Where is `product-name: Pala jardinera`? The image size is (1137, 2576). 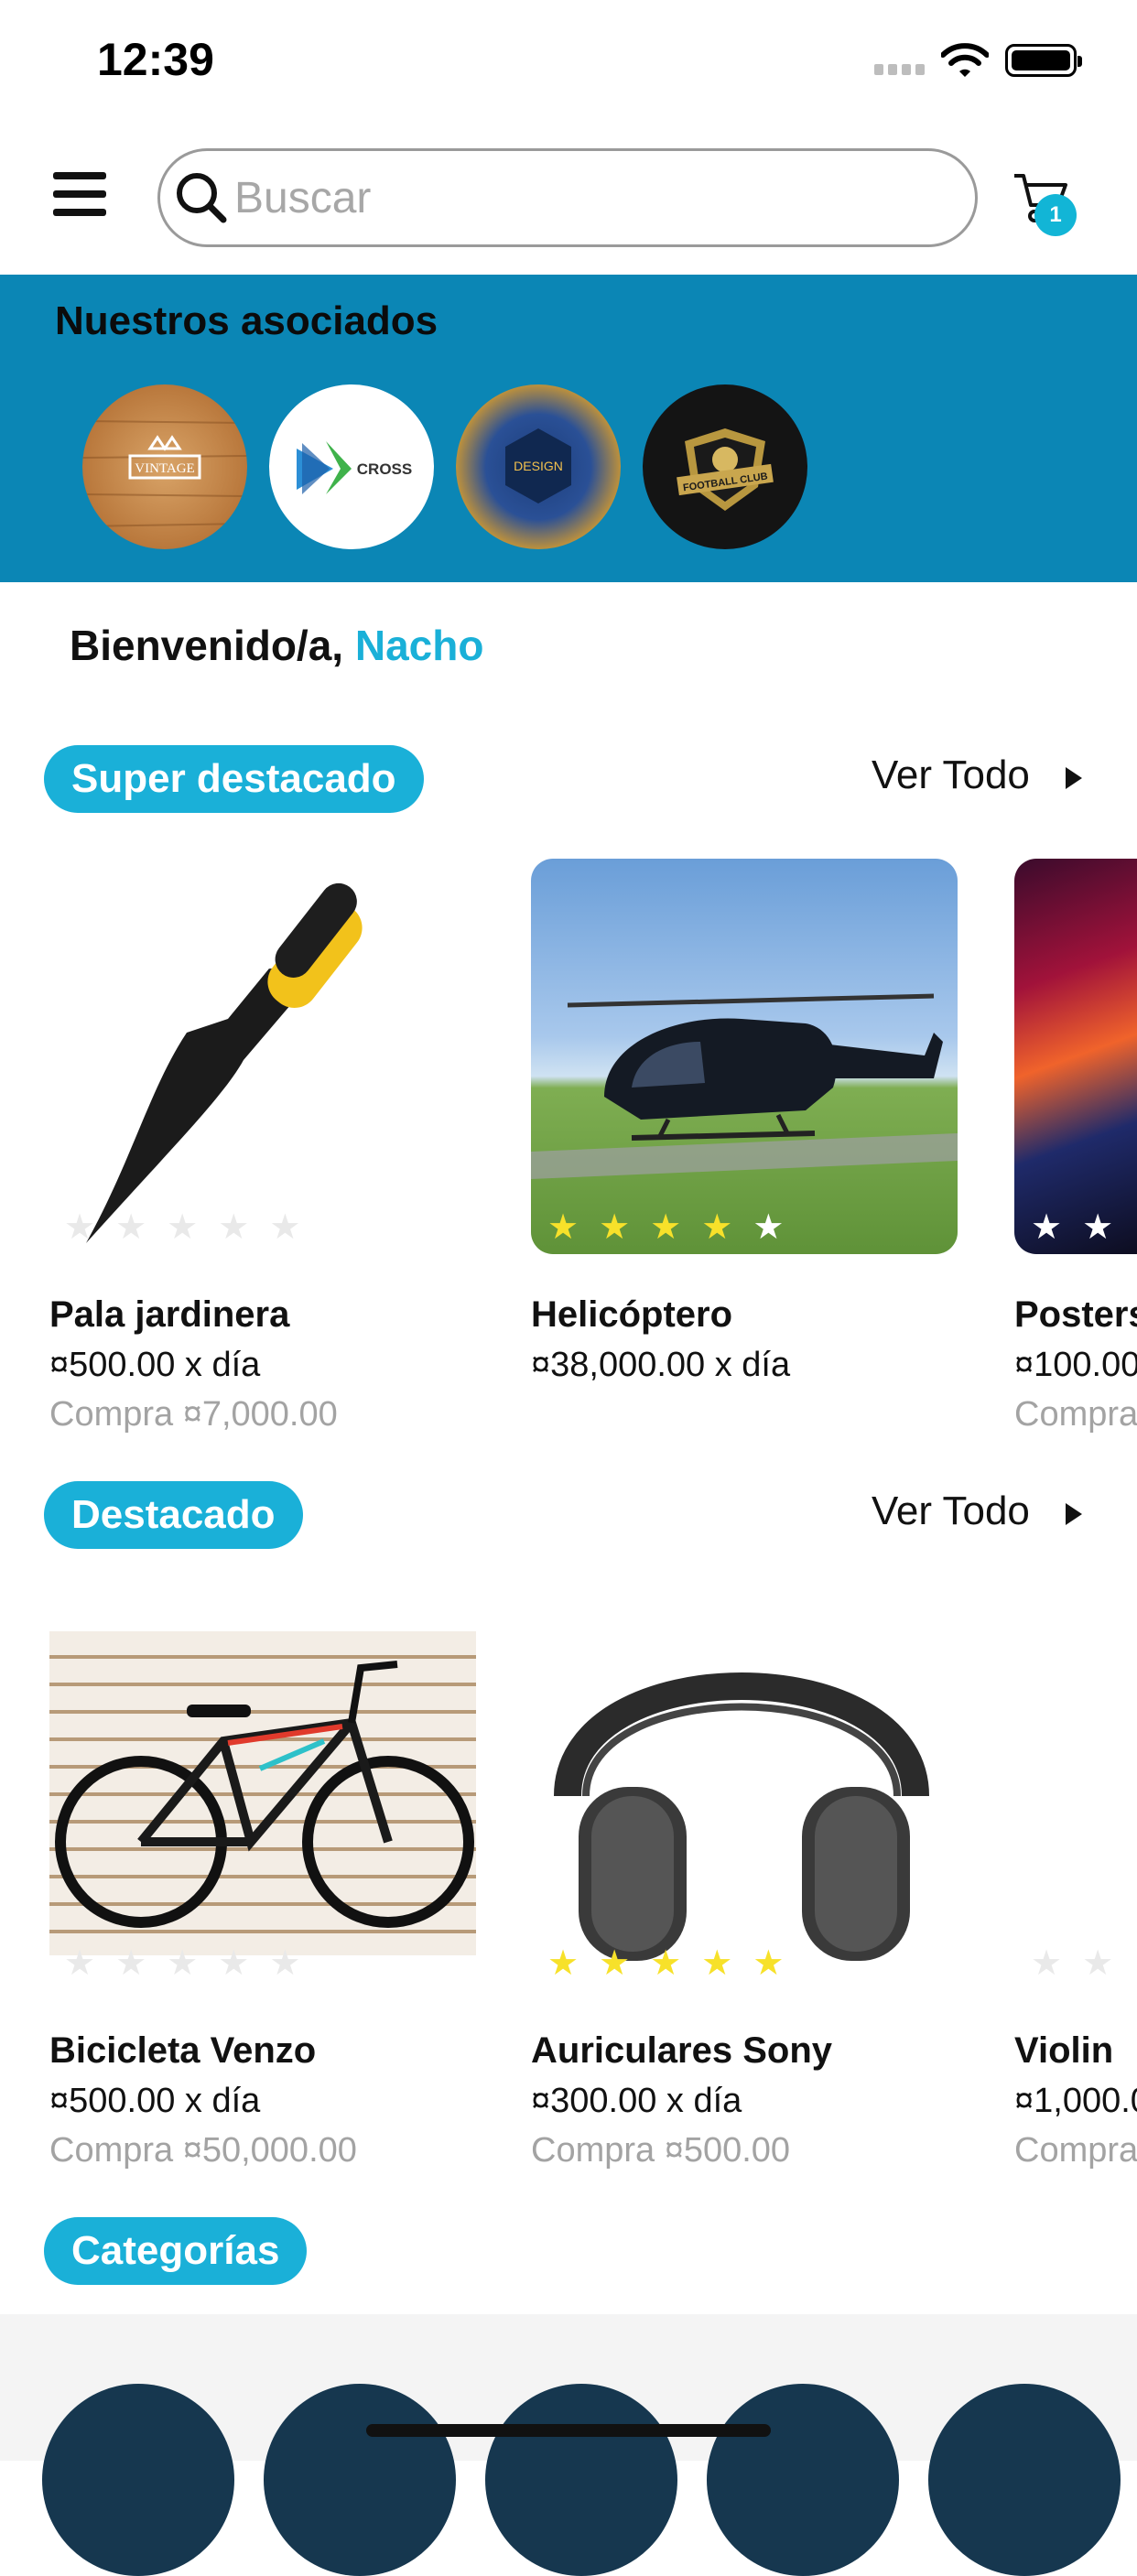 product-name: Pala jardinera is located at coordinates (169, 1315).